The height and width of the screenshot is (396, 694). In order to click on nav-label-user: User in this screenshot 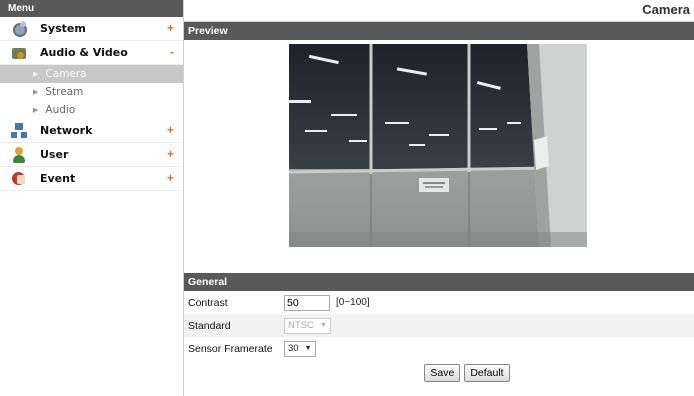, I will do `click(54, 154)`.